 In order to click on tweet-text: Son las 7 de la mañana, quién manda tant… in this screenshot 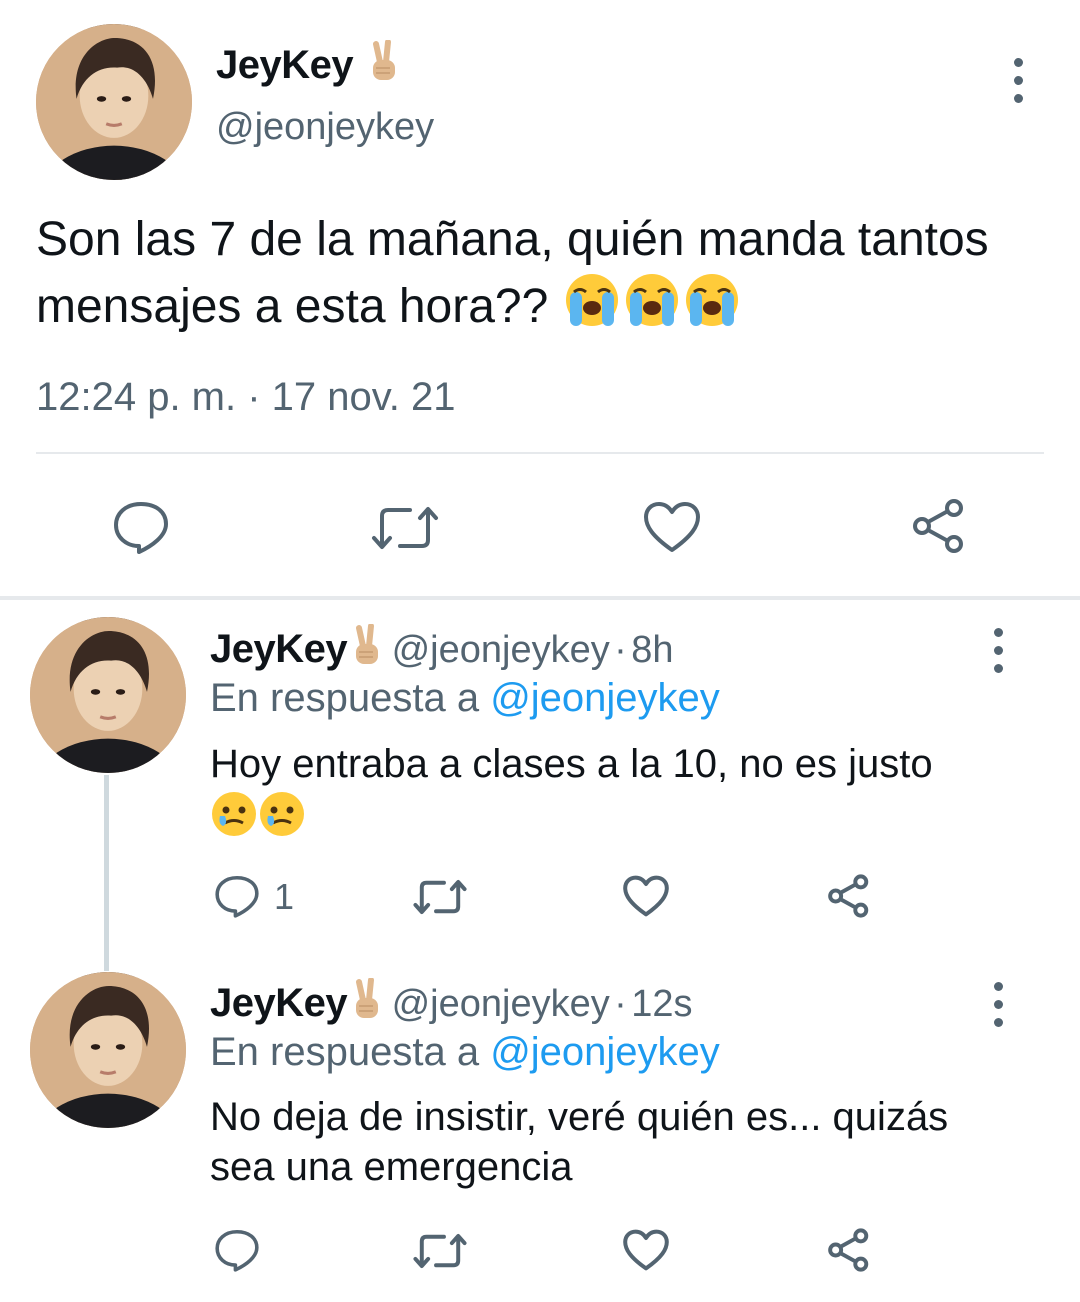, I will do `click(541, 276)`.